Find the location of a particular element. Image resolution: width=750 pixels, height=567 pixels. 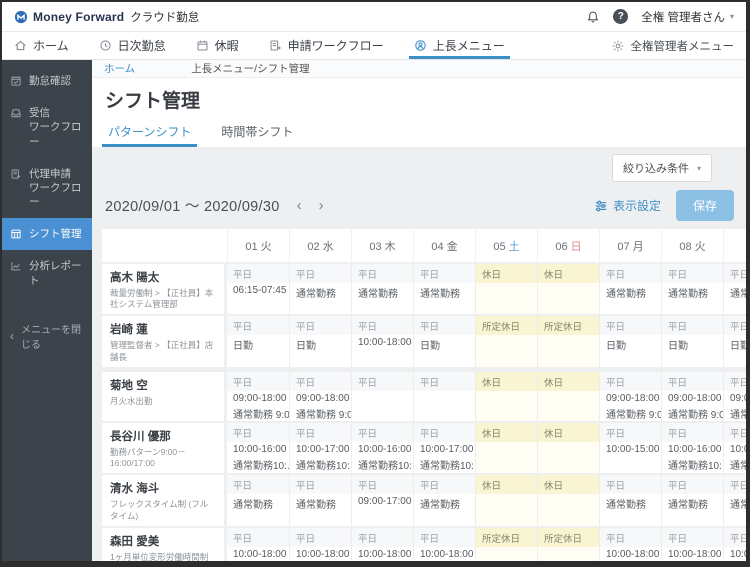

sidebar-item-inbox-workflow: 受信 ワークフロー is located at coordinates (47, 127).